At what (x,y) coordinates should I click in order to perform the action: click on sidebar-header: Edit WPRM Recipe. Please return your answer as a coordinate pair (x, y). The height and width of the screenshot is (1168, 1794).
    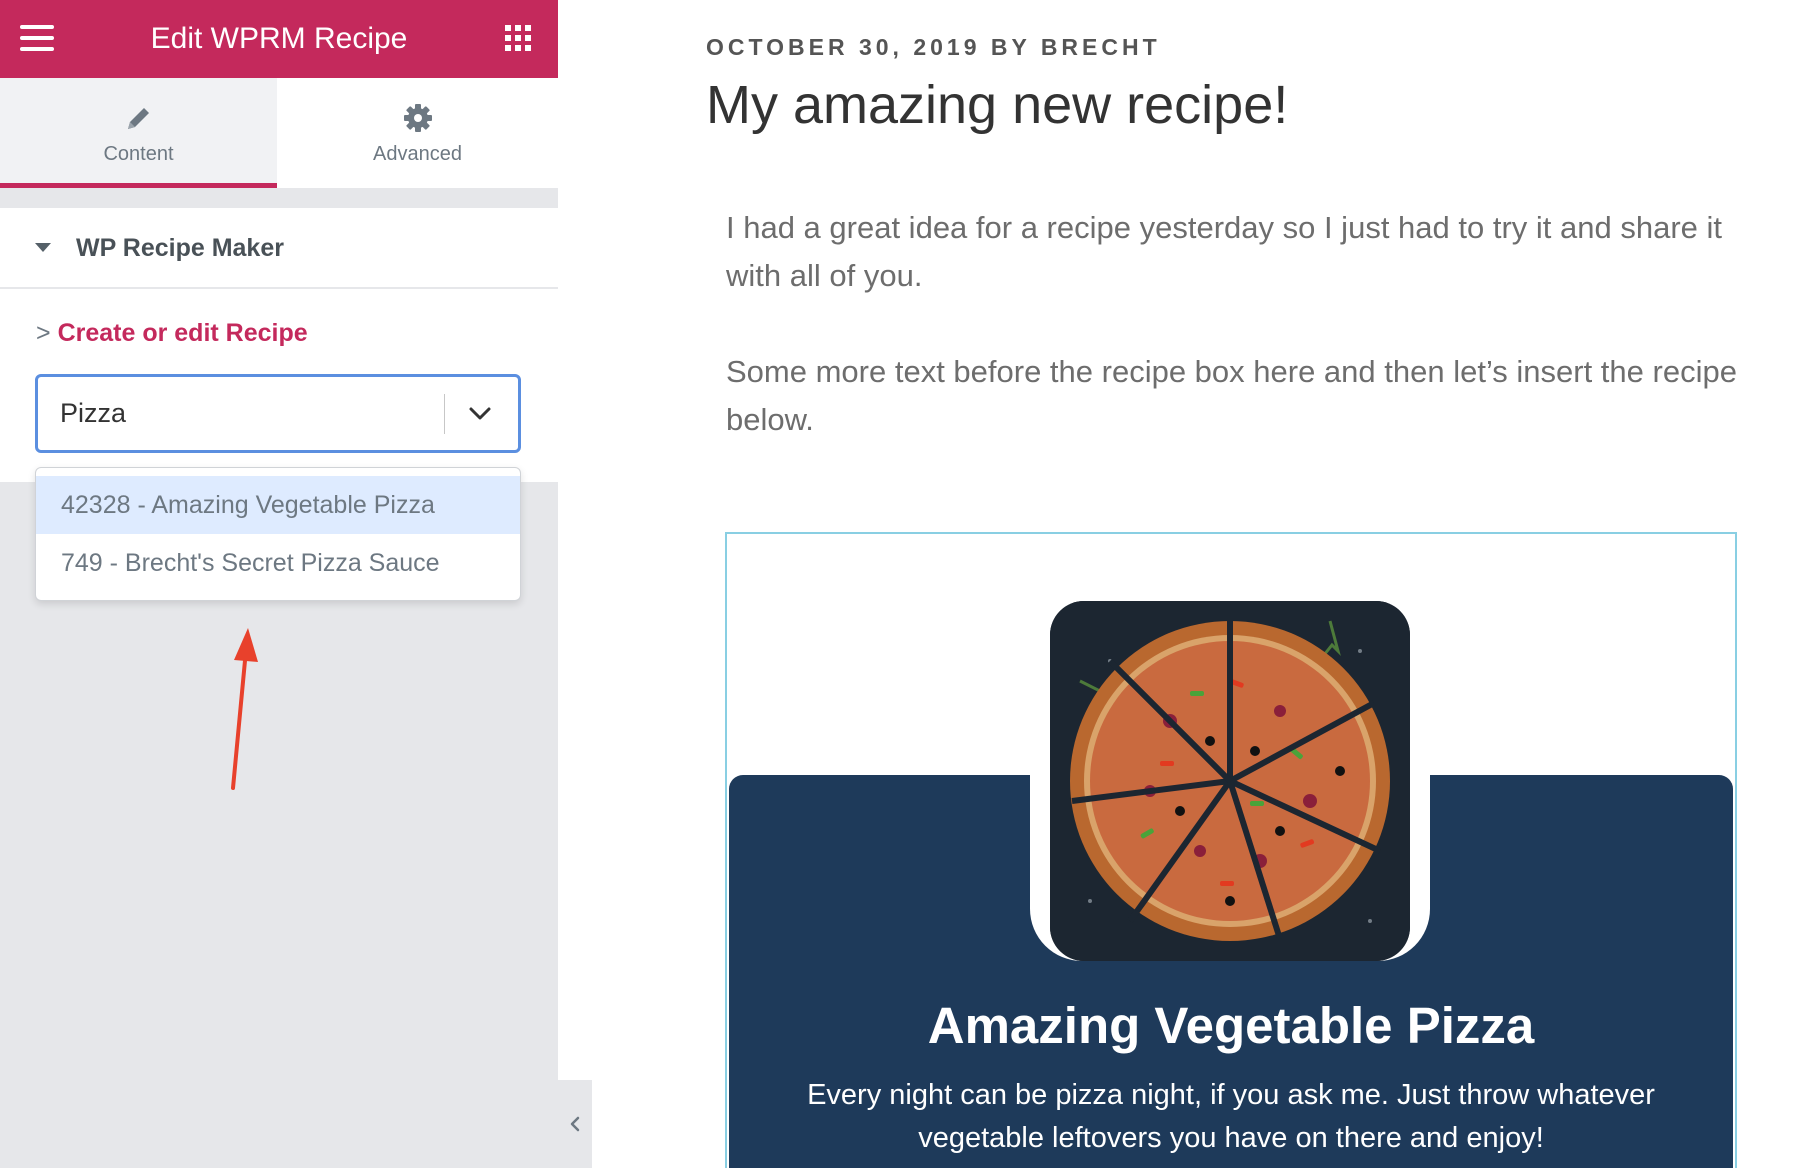
    Looking at the image, I should click on (279, 39).